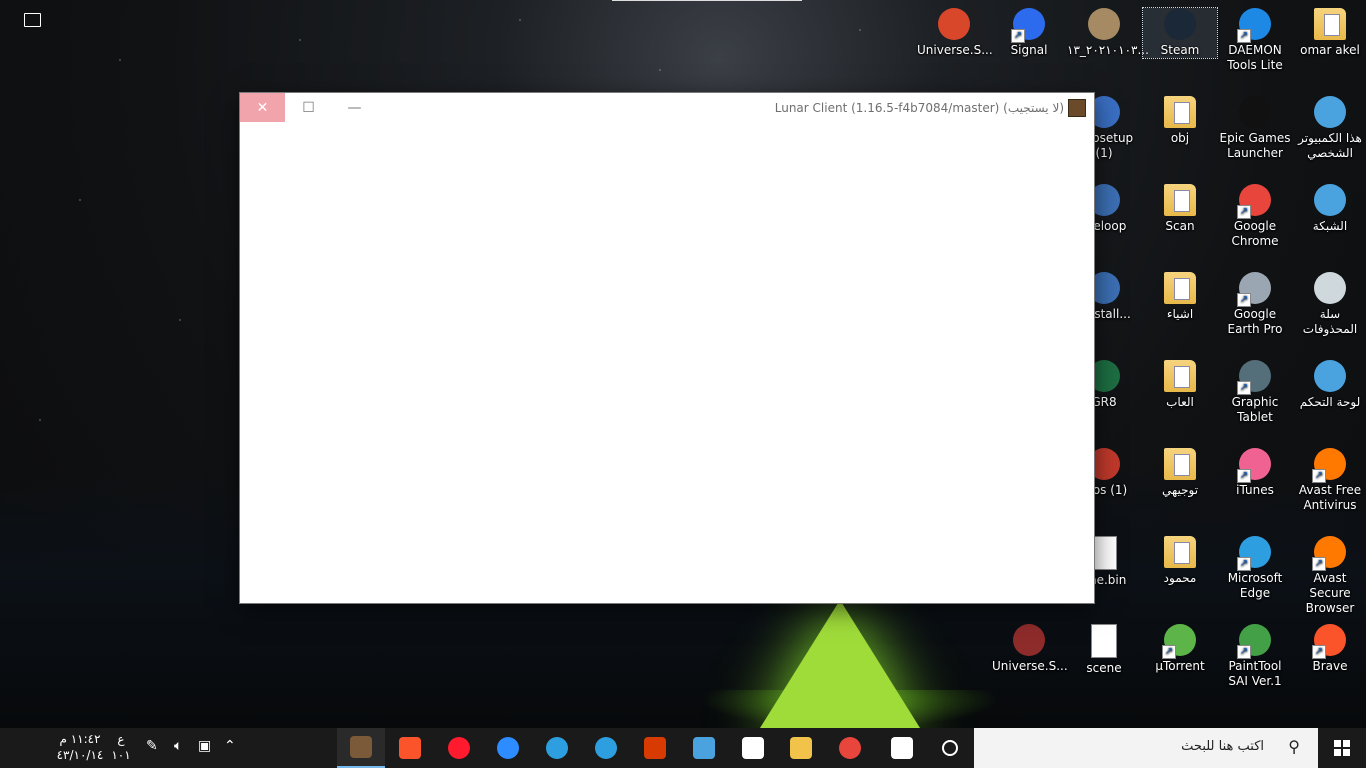  What do you see at coordinates (1255, 40) in the screenshot?
I see `desktop-icon: DAEMON Tools Lite` at bounding box center [1255, 40].